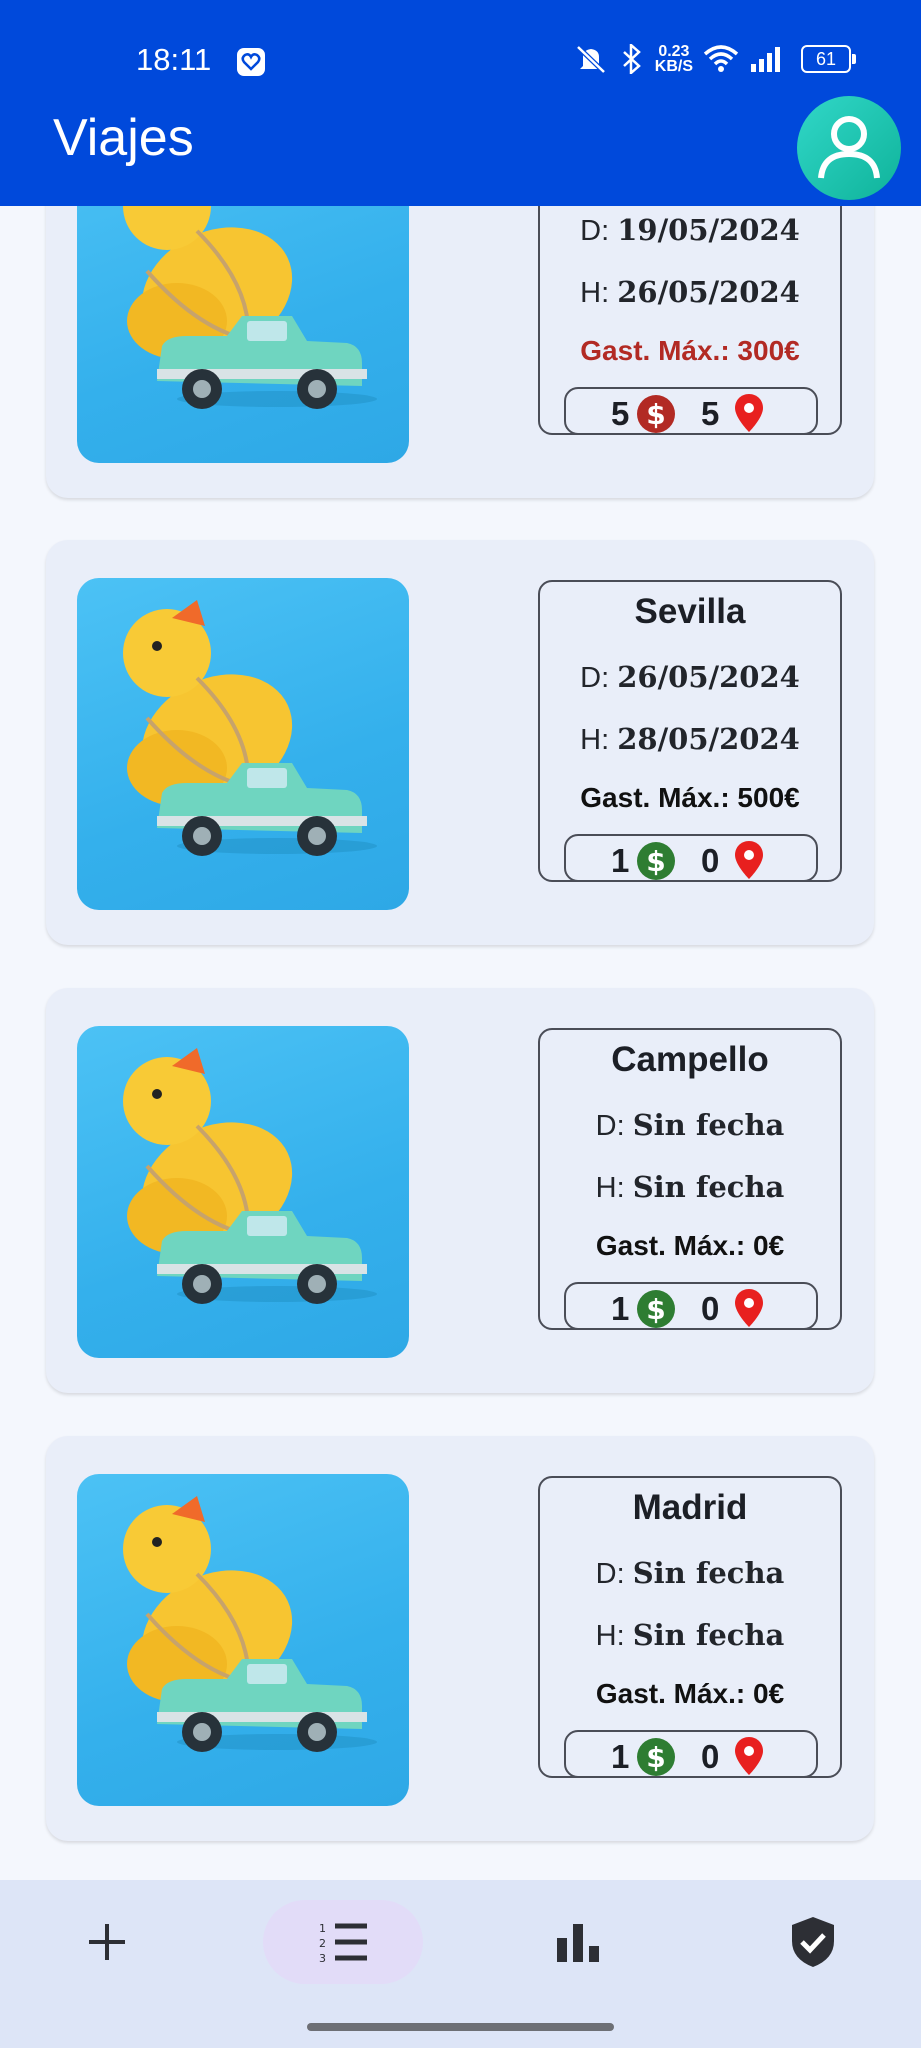 This screenshot has width=921, height=2048. Describe the element at coordinates (123, 138) in the screenshot. I see `page-title: Viajes` at that location.